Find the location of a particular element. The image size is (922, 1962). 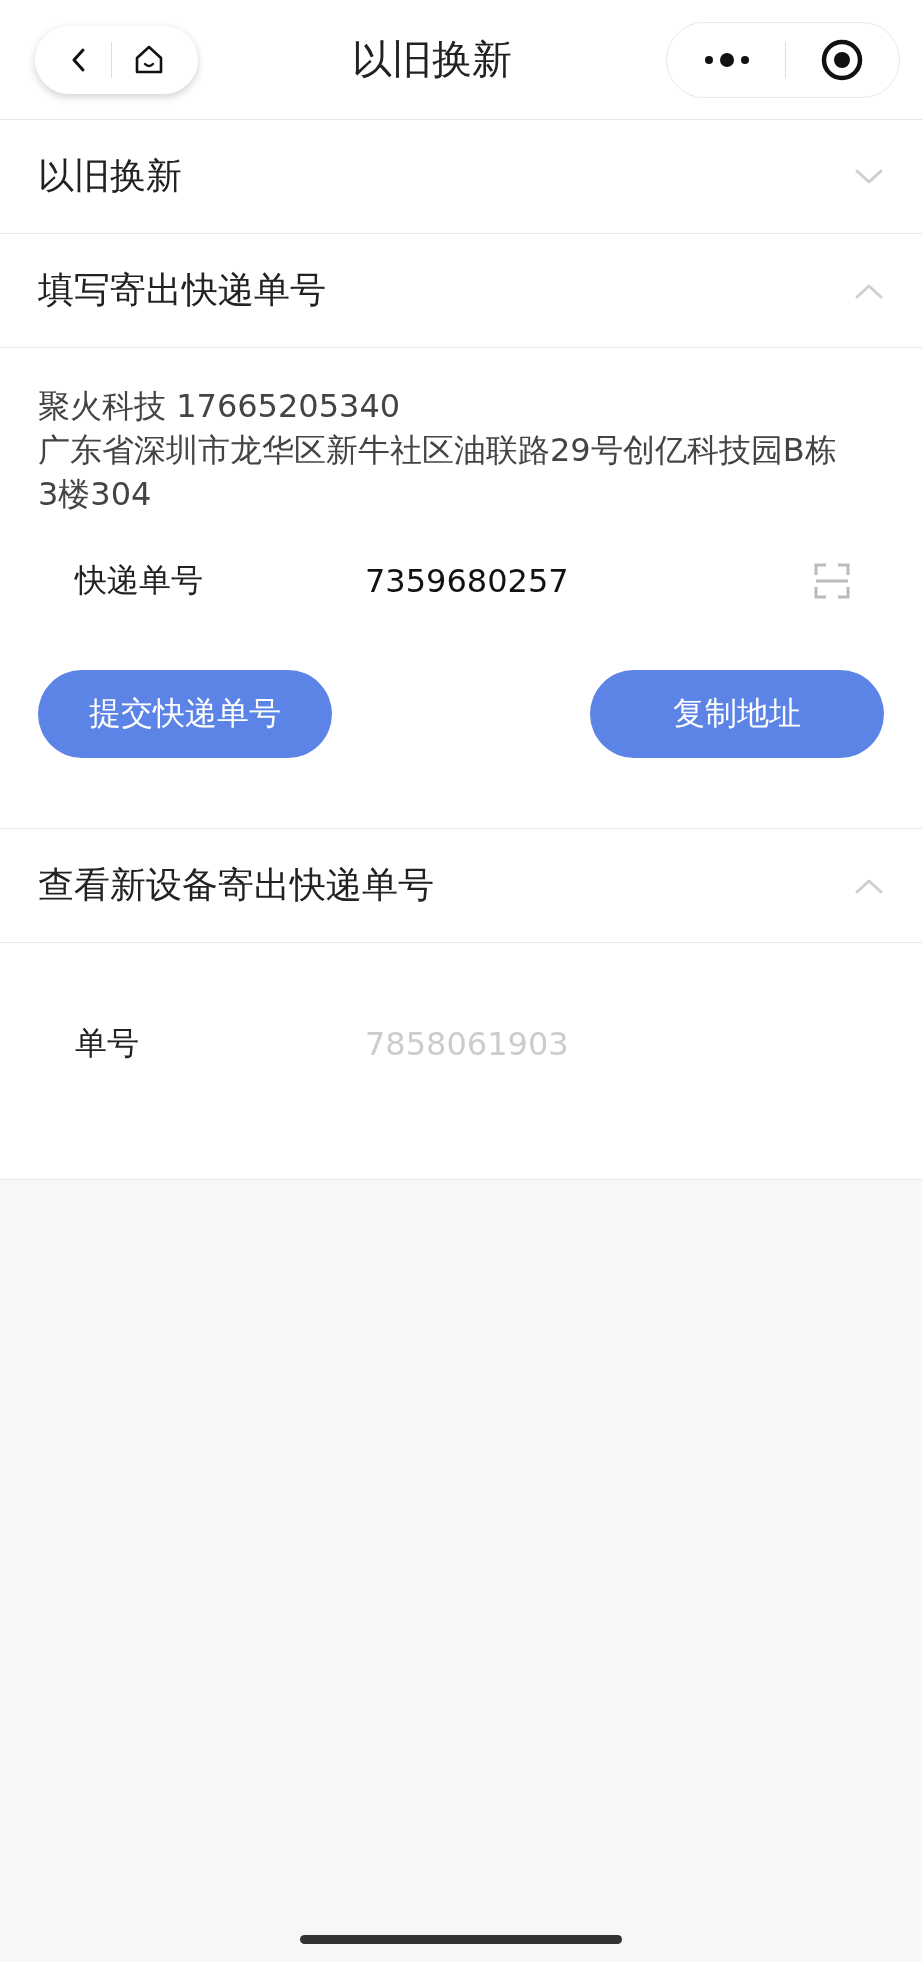

close-icon is located at coordinates (842, 59).